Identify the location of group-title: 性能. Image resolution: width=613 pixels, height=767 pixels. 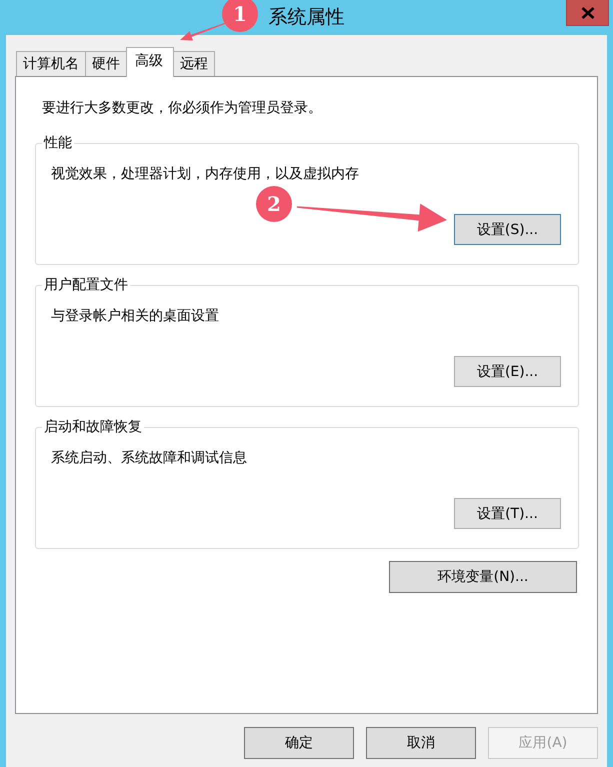
(57, 143).